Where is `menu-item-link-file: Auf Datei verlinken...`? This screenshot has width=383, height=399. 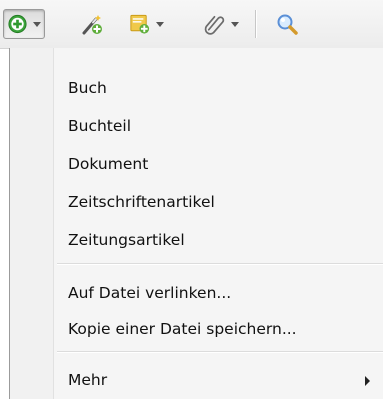 menu-item-link-file: Auf Datei verlinken... is located at coordinates (197, 293).